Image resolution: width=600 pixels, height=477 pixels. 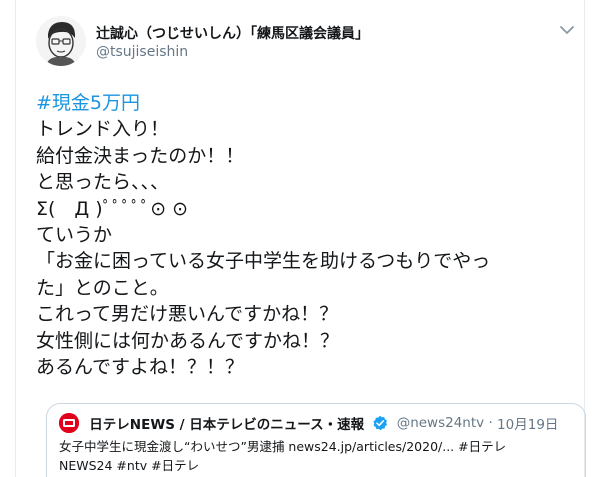 I want to click on ntv-logo-icon, so click(x=69, y=423).